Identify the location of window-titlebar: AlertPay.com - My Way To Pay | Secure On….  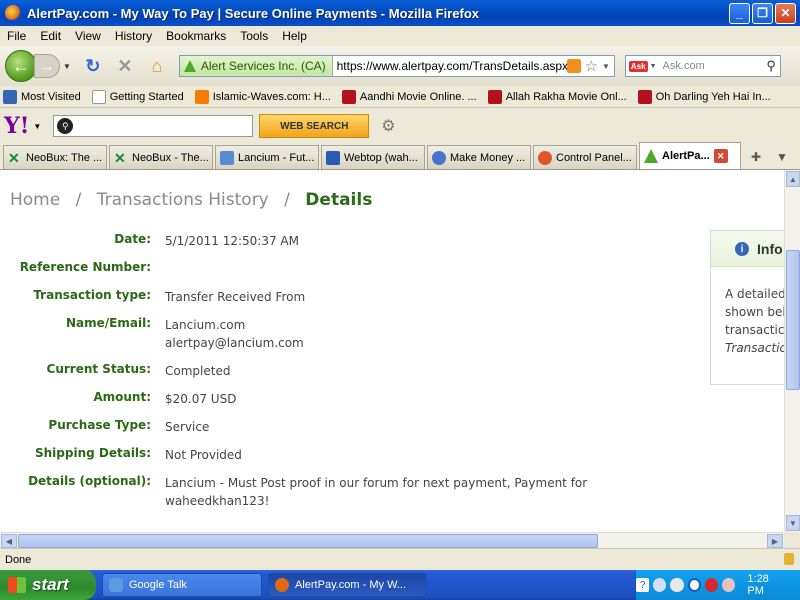
(400, 13).